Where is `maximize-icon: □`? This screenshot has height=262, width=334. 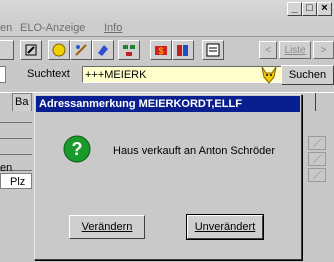
maximize-icon: □ is located at coordinates (309, 8).